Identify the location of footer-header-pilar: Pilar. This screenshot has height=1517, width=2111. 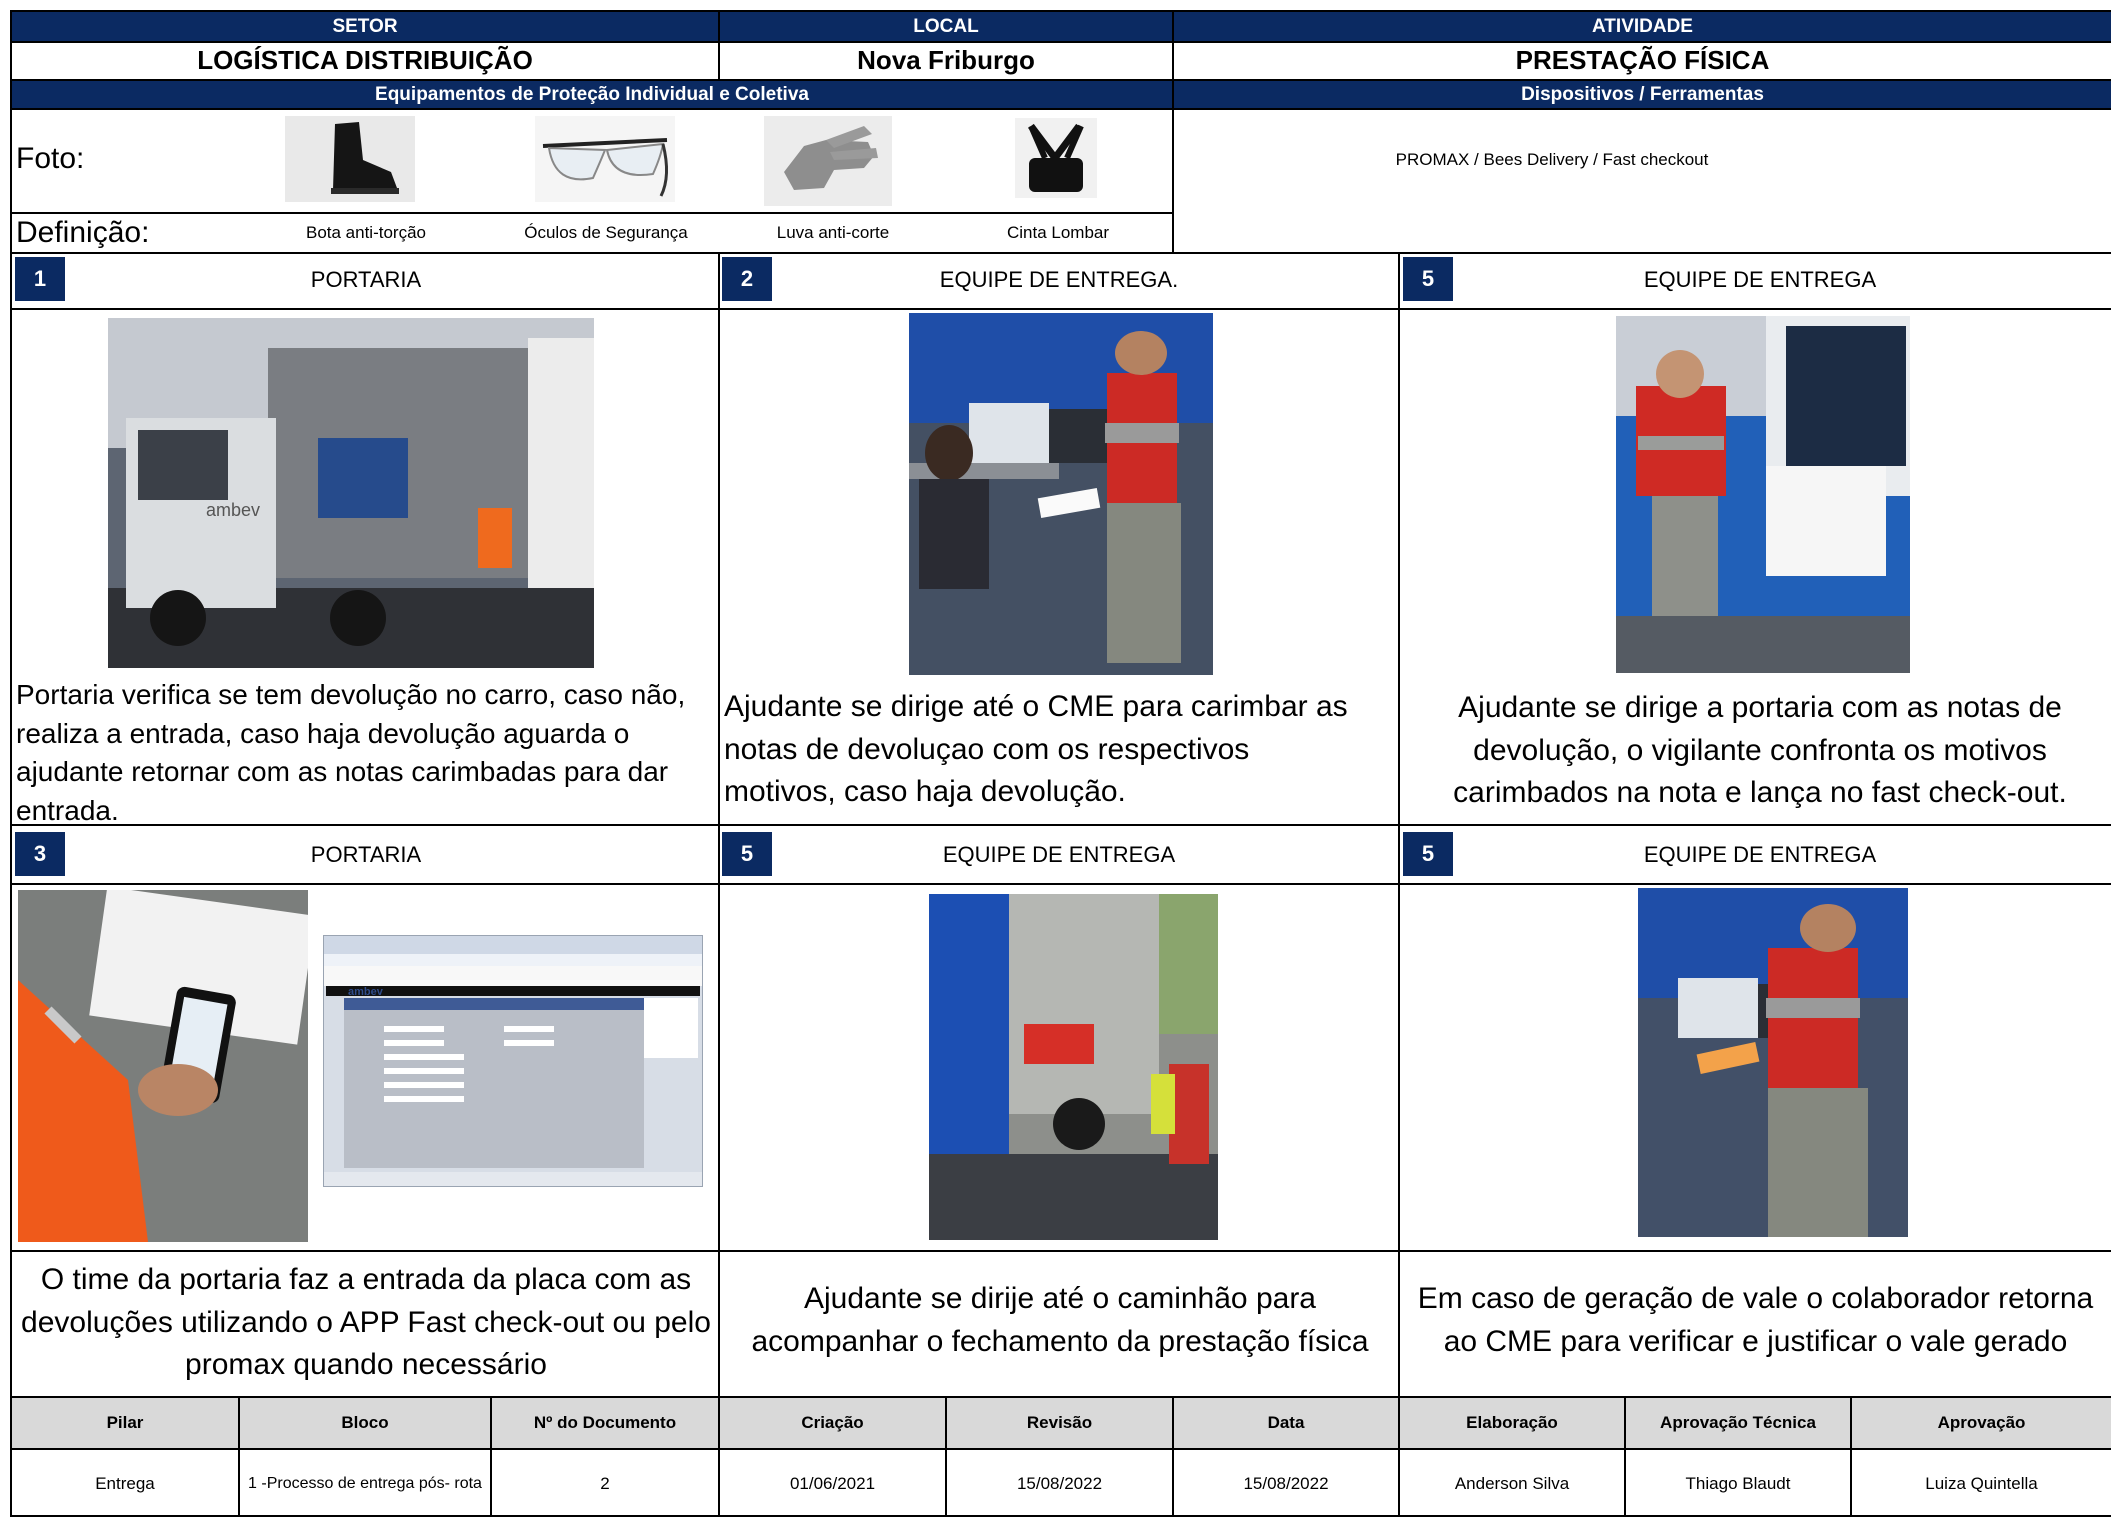
(125, 1423).